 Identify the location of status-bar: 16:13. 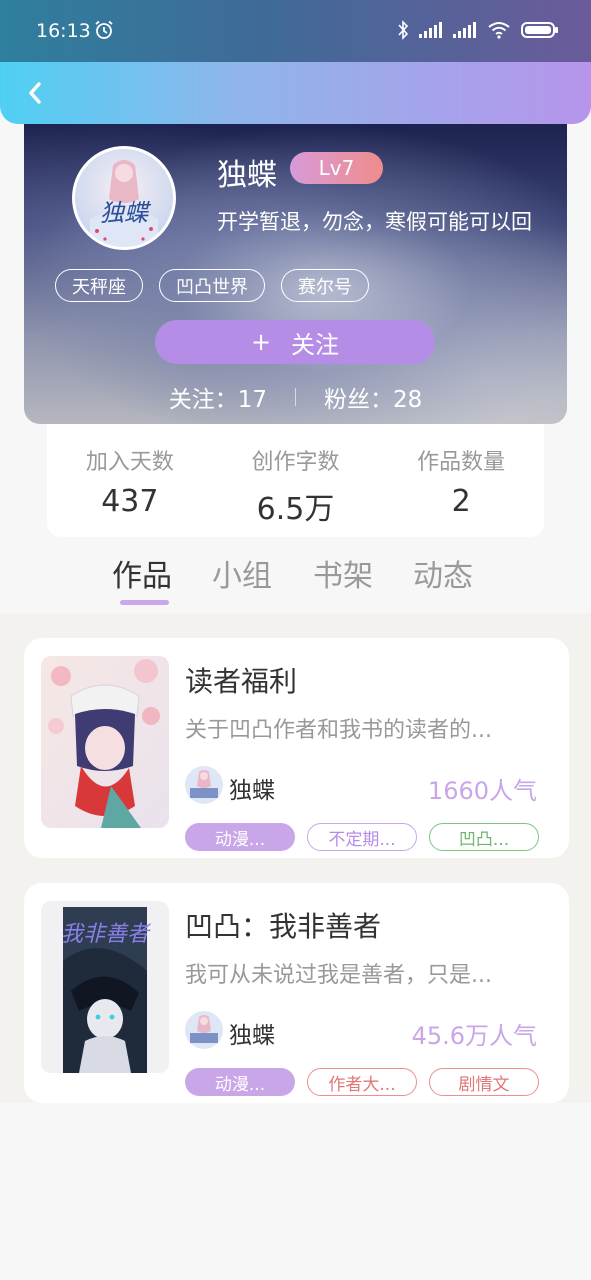
(295, 31).